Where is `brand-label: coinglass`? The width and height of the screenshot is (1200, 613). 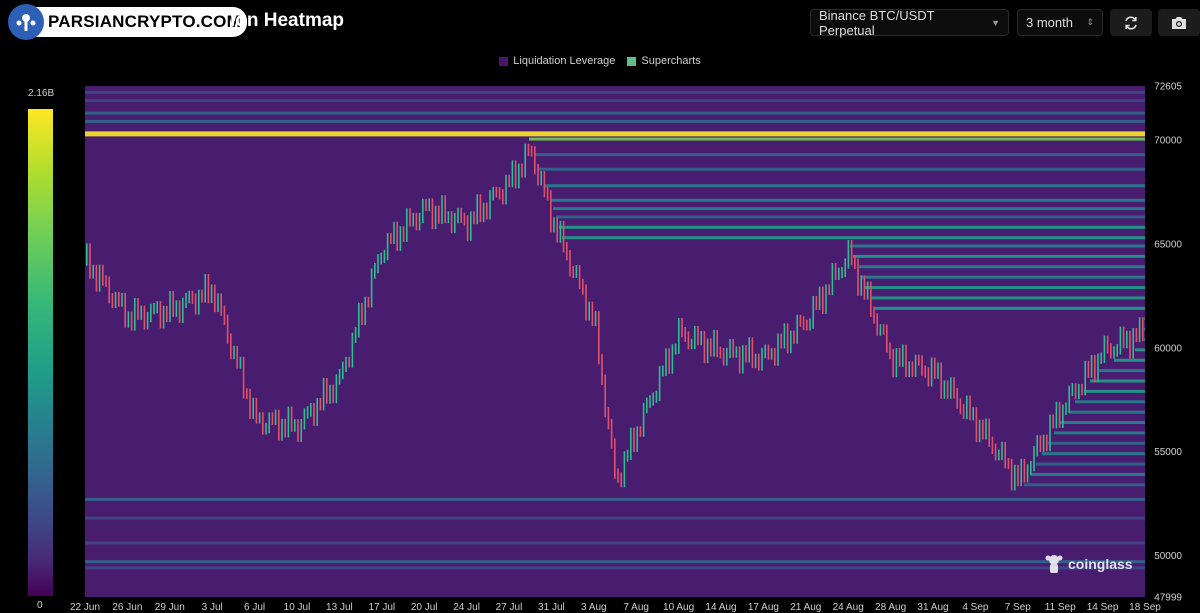 brand-label: coinglass is located at coordinates (1100, 564).